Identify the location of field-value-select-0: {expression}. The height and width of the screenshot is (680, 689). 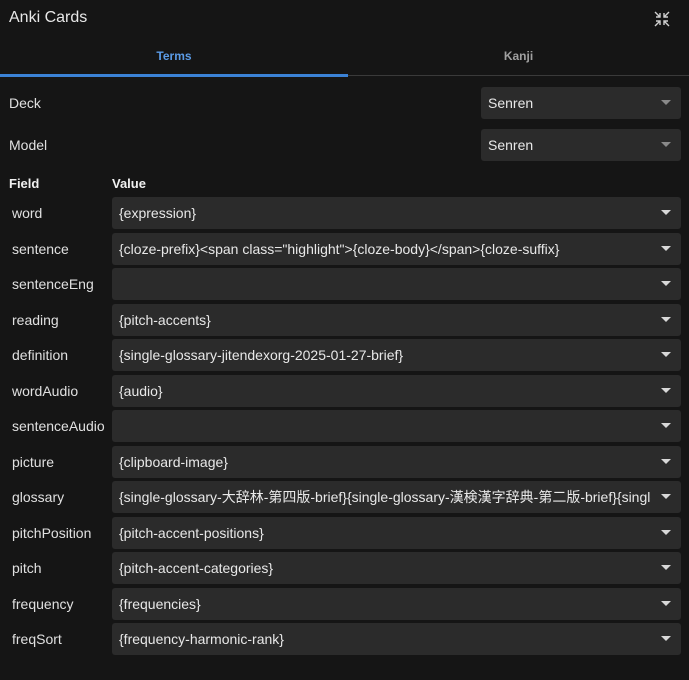
(396, 213).